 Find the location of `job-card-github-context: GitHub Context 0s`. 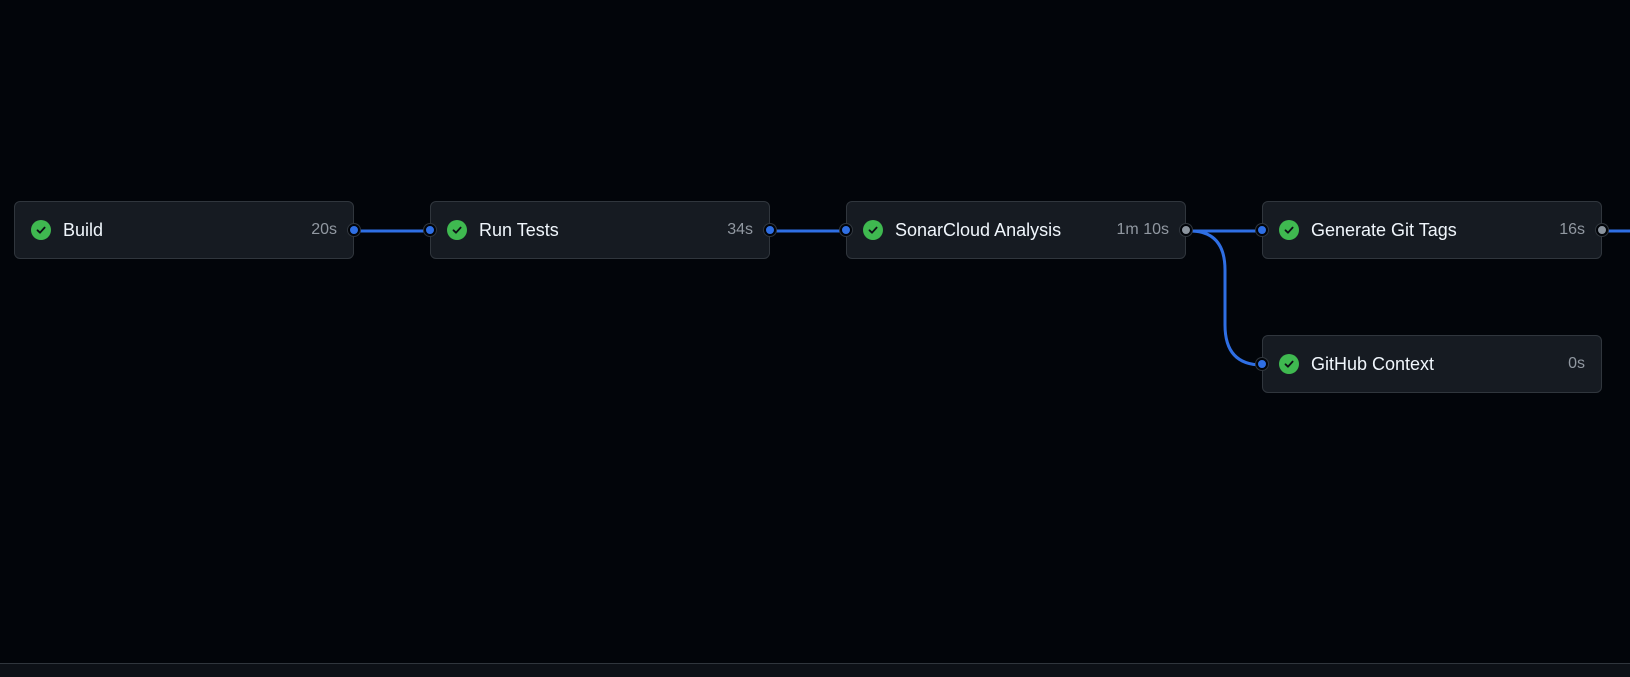

job-card-github-context: GitHub Context 0s is located at coordinates (1429, 364).